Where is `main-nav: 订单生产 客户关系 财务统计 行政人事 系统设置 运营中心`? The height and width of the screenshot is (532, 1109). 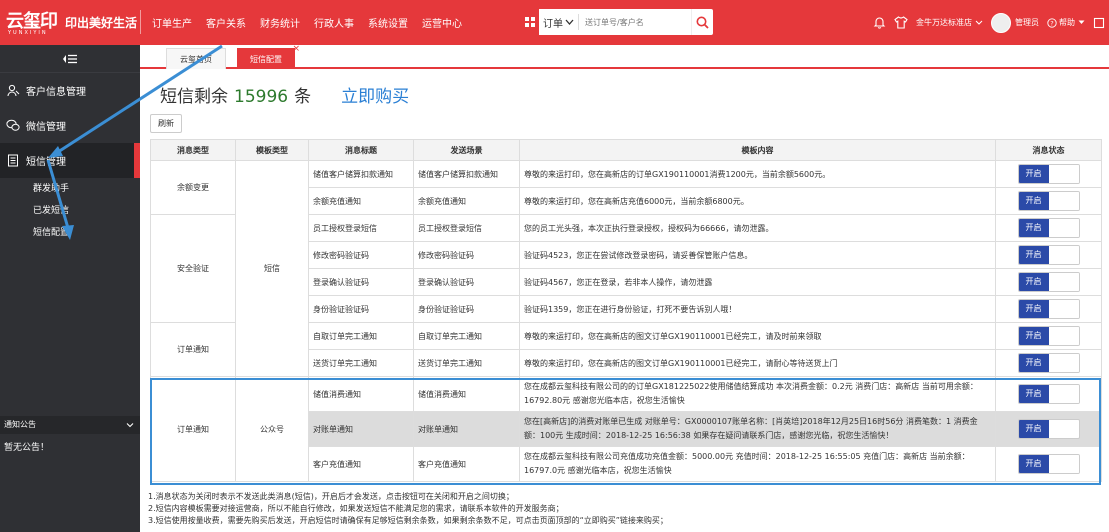
main-nav: 订单生产 客户关系 财务统计 行政人事 系统设置 运营中心 is located at coordinates (314, 22).